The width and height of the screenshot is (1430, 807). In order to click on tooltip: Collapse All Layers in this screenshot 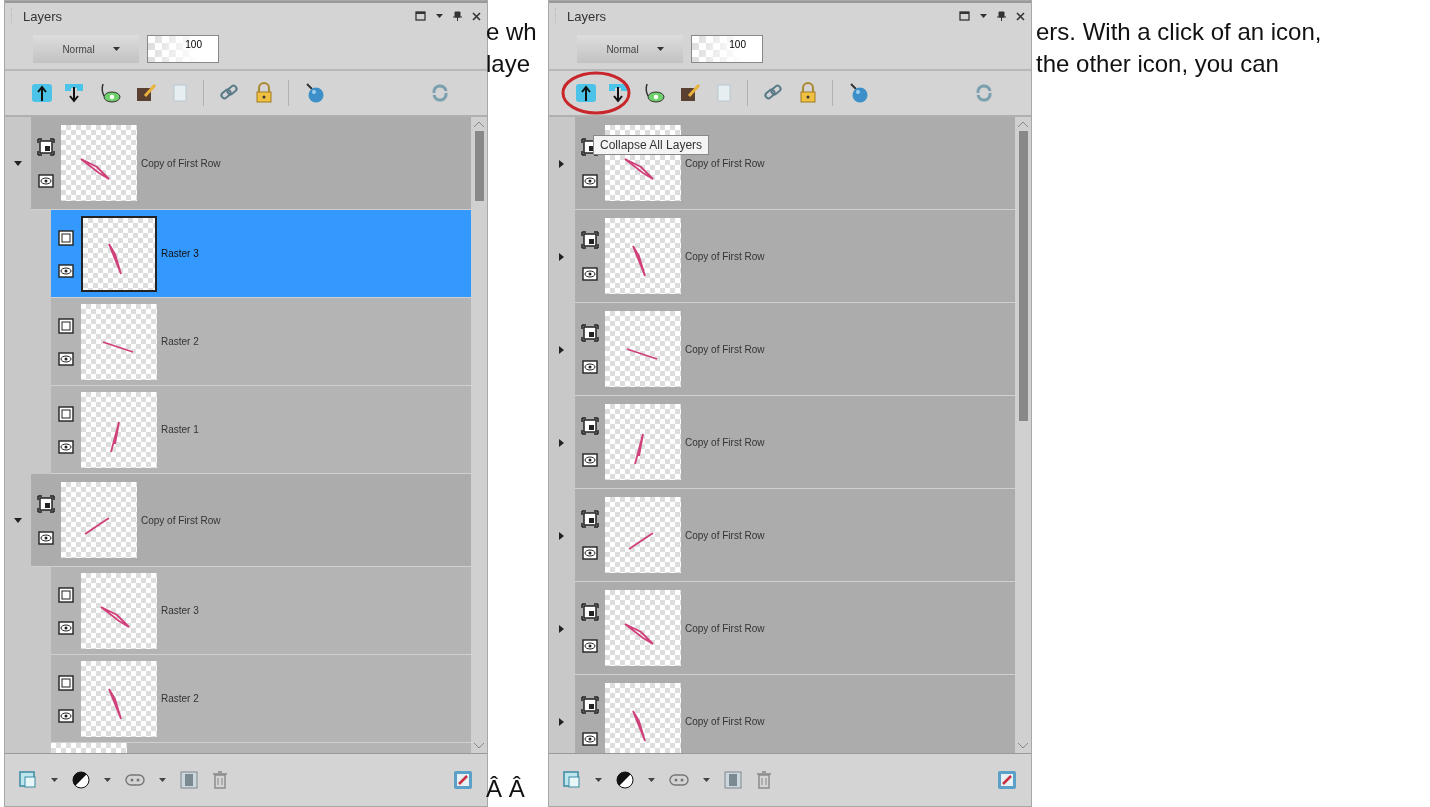, I will do `click(651, 145)`.